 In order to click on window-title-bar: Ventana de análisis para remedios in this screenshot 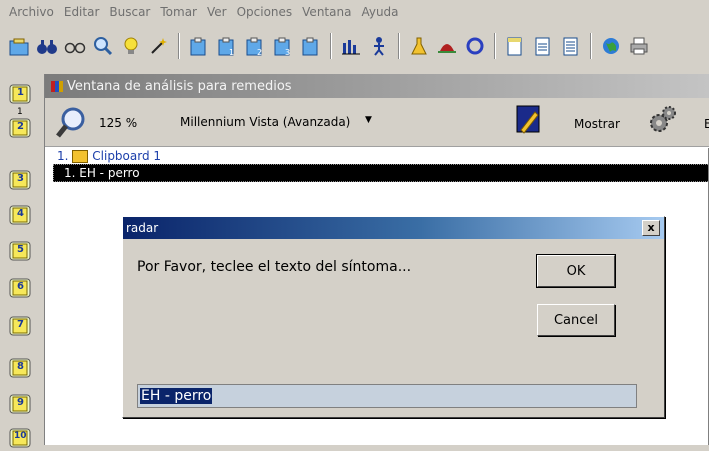, I will do `click(377, 86)`.